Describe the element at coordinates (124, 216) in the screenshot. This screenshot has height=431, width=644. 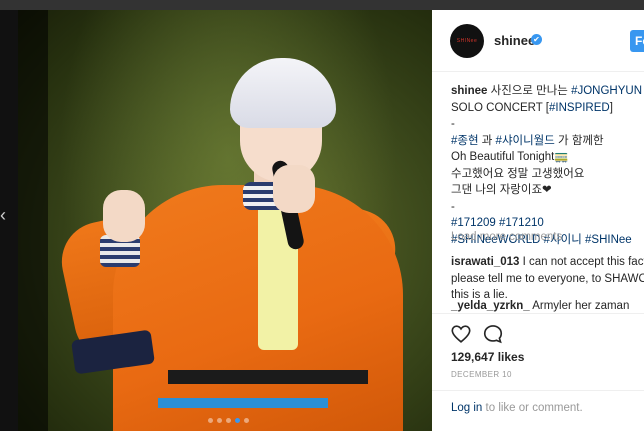
I see `performer-fist` at that location.